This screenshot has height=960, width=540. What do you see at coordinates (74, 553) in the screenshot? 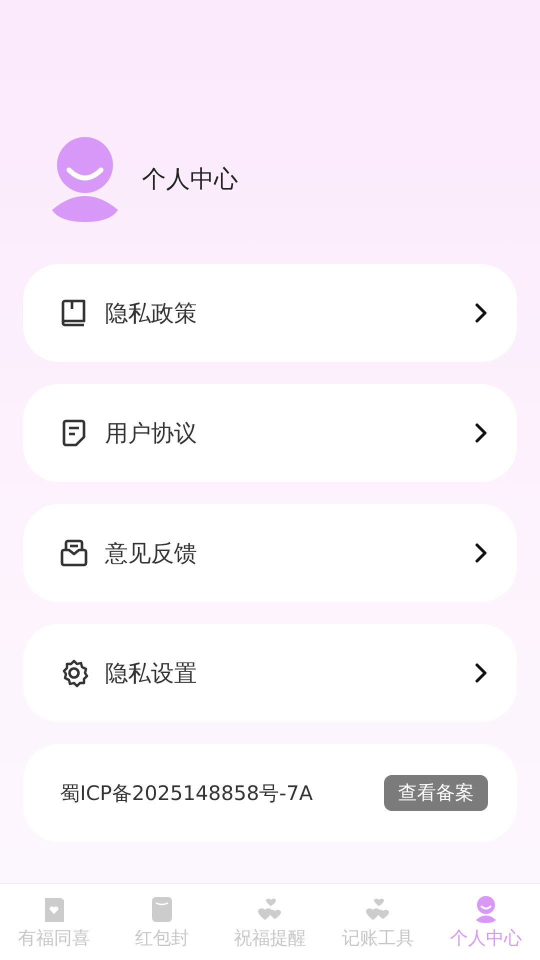
I see `inbox-icon` at bounding box center [74, 553].